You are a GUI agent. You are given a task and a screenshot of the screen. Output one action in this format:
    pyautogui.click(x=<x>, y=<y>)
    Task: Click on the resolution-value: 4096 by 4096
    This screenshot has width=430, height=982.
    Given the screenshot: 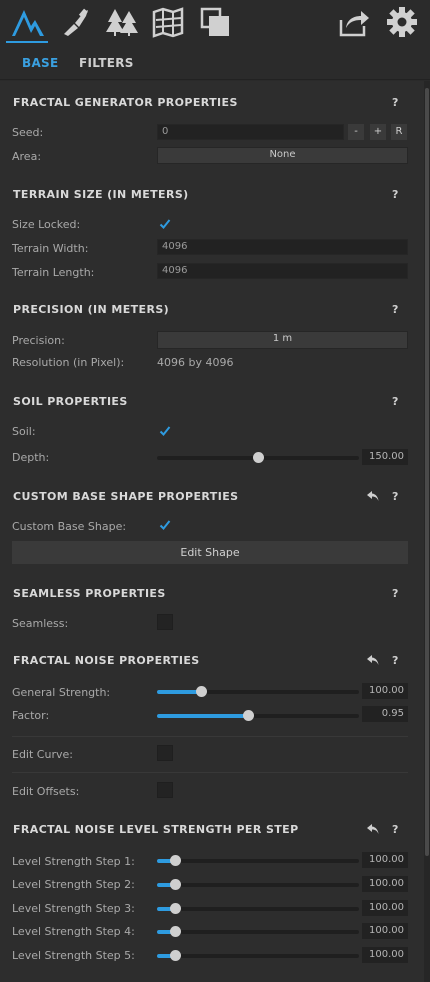 What is the action you would take?
    pyautogui.click(x=195, y=362)
    